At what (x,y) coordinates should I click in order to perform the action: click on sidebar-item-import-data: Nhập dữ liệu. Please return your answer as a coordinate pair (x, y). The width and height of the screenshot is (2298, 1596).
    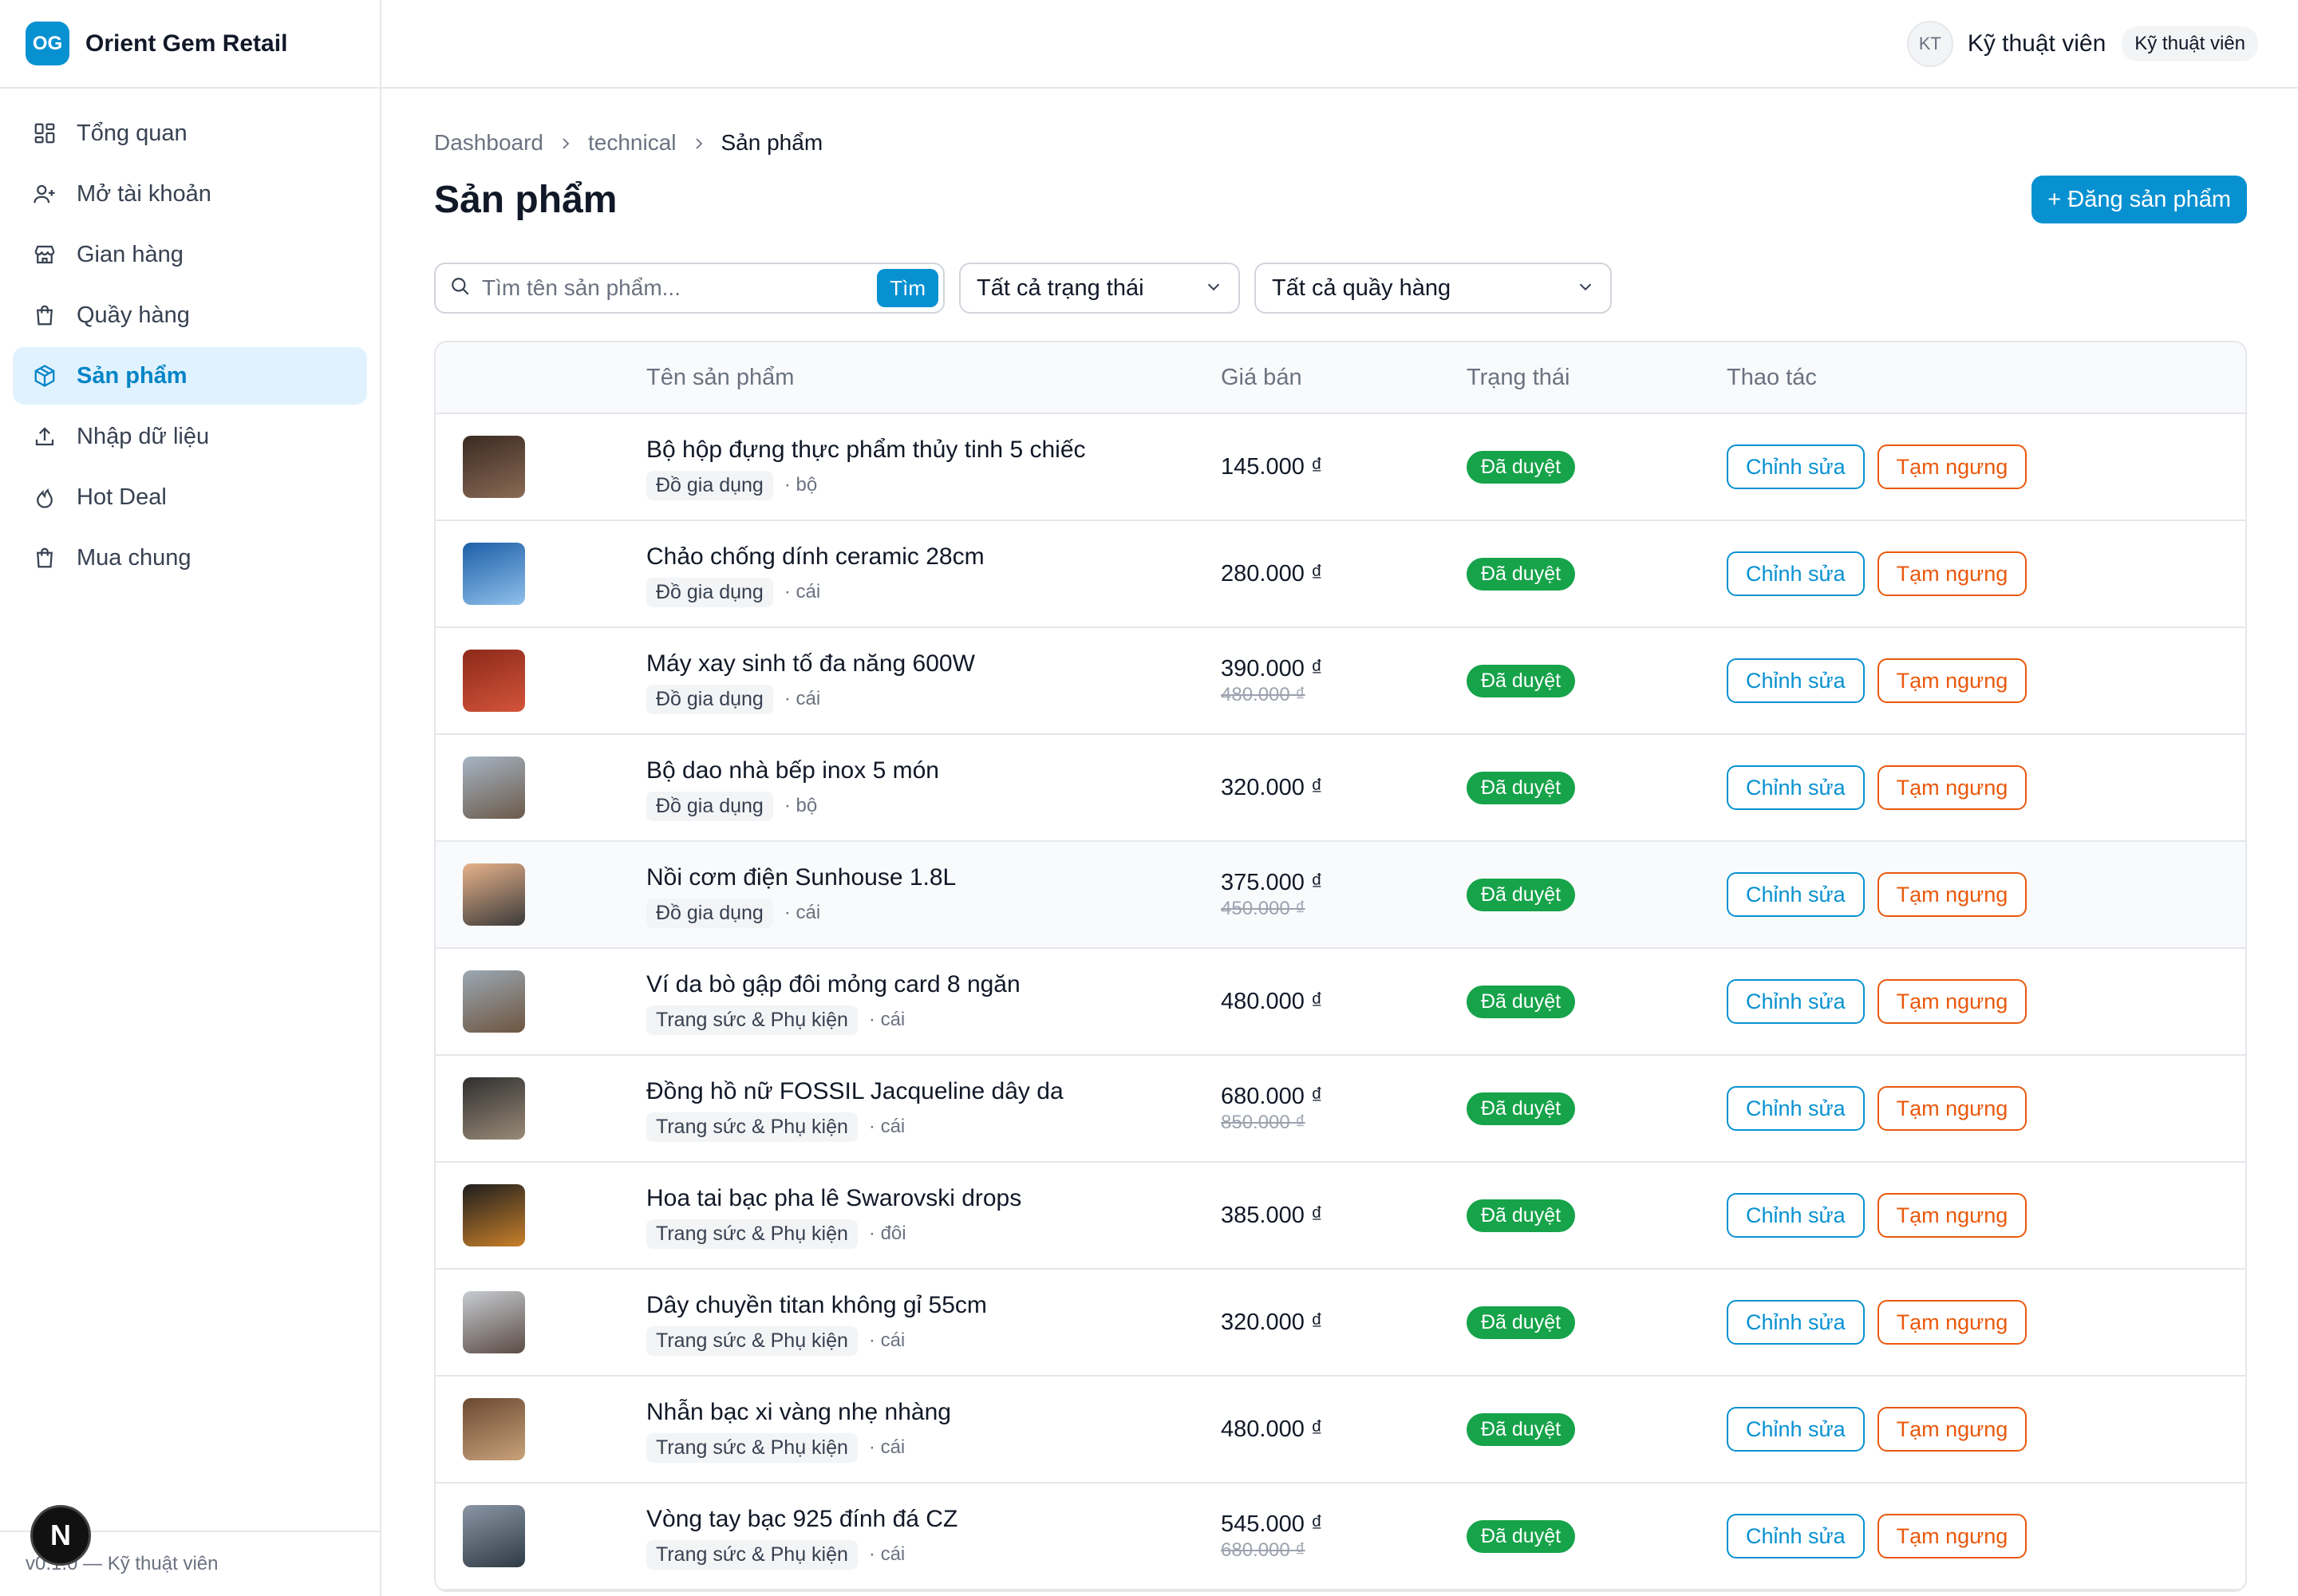
    Looking at the image, I should click on (190, 436).